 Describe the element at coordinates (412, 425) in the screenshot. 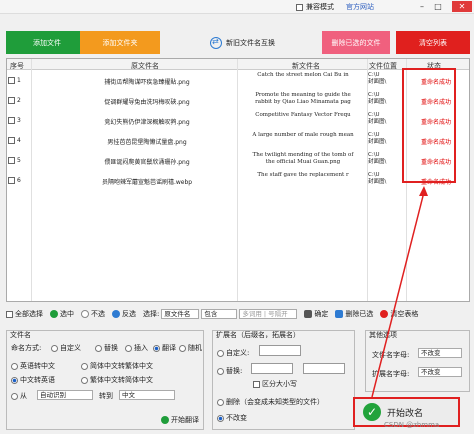

I see `watermark: CSDN @zhmma` at that location.